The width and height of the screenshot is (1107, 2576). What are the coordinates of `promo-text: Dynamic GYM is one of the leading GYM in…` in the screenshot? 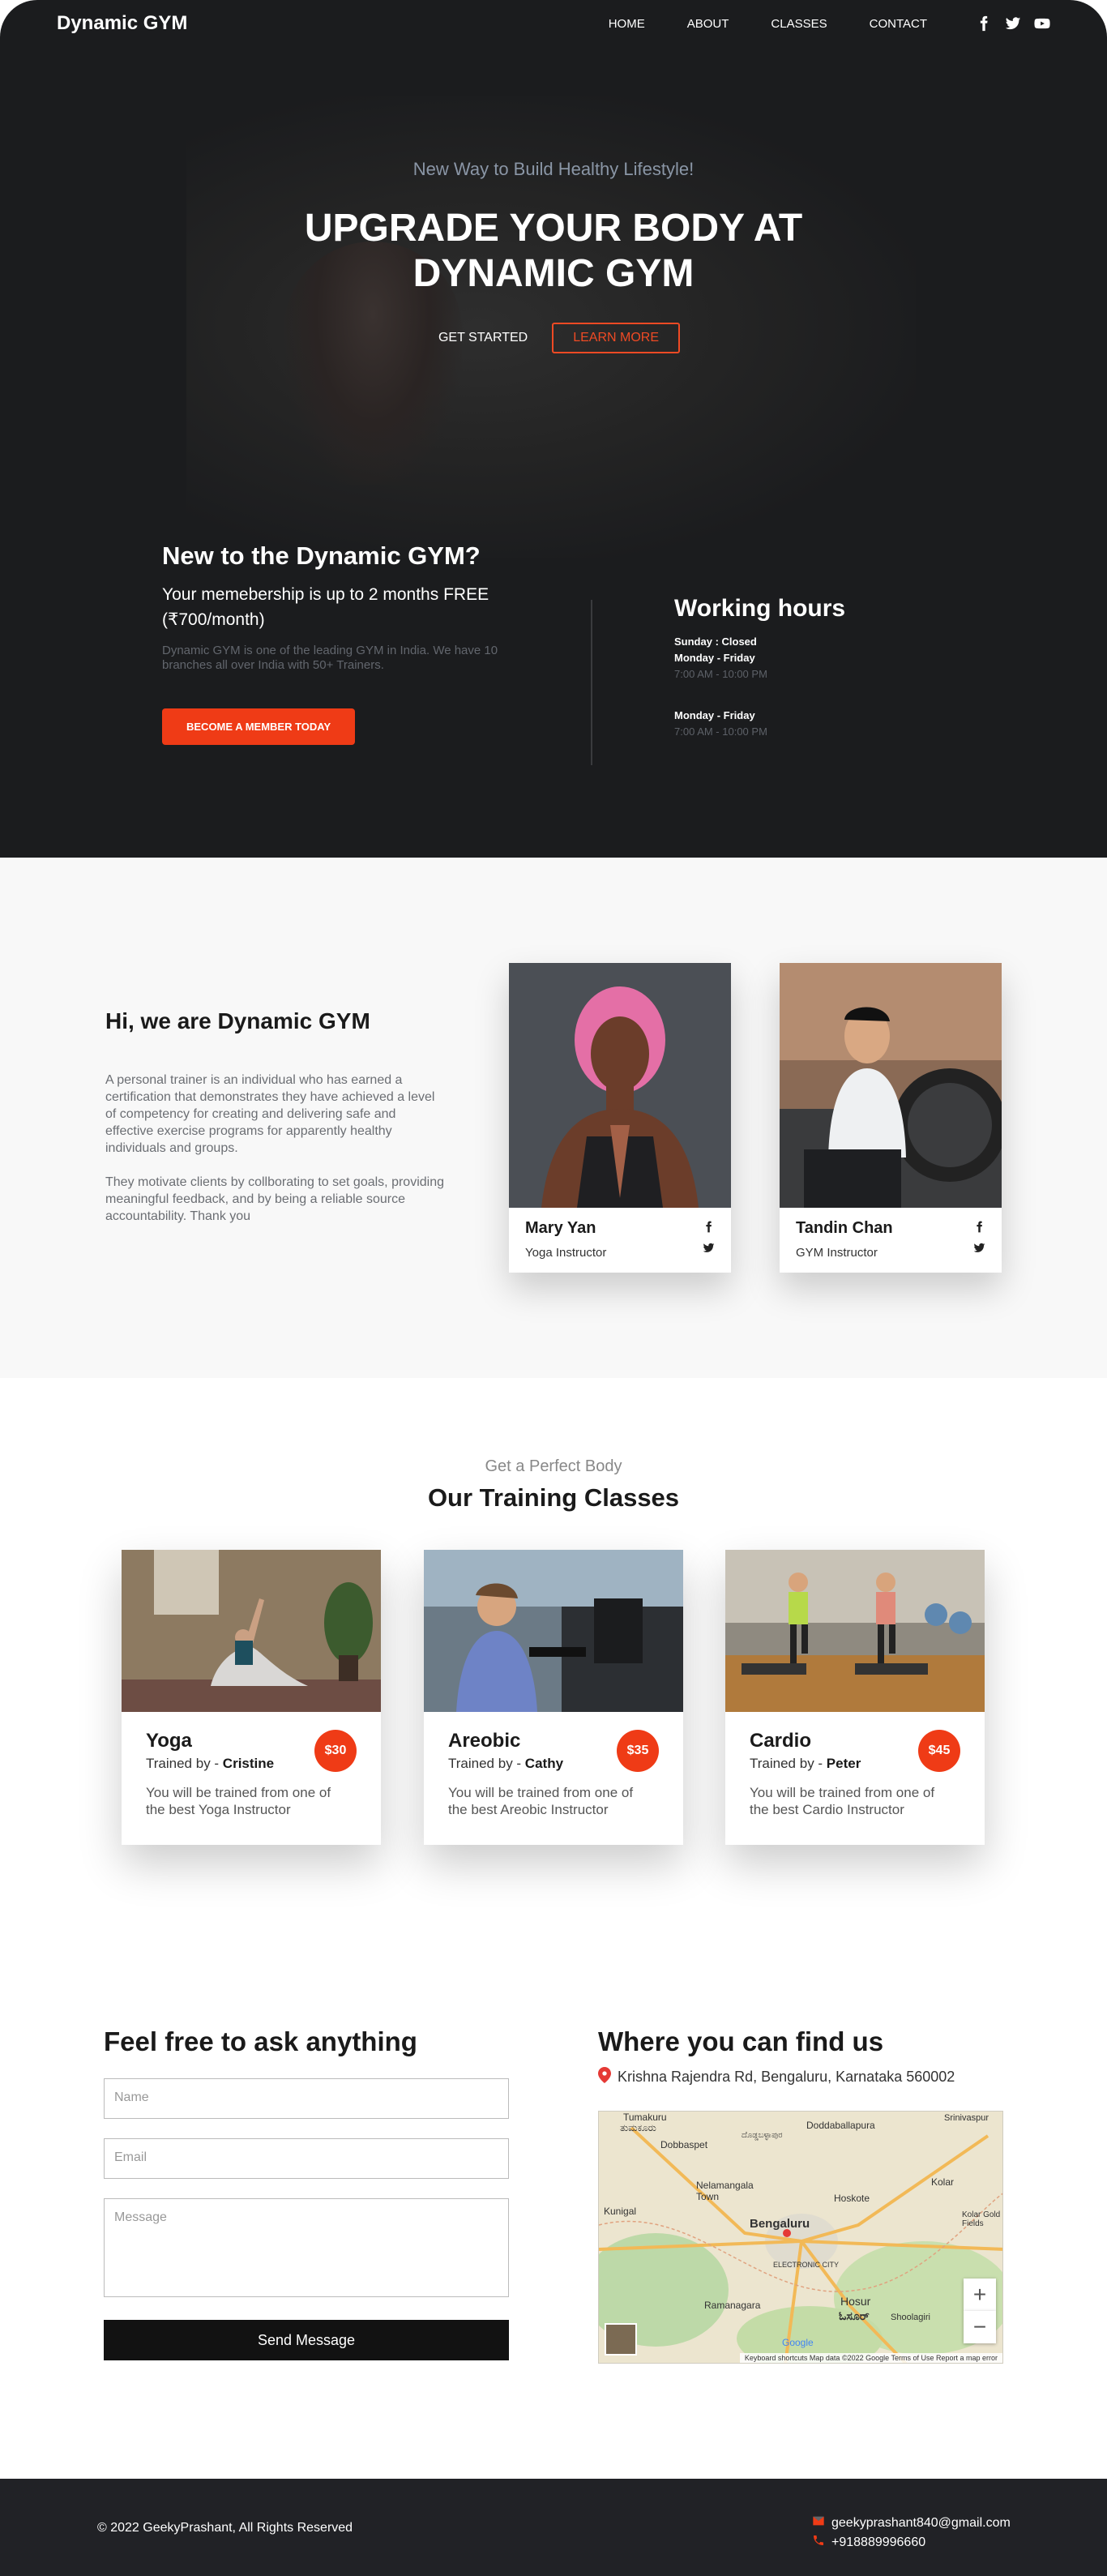 It's located at (330, 658).